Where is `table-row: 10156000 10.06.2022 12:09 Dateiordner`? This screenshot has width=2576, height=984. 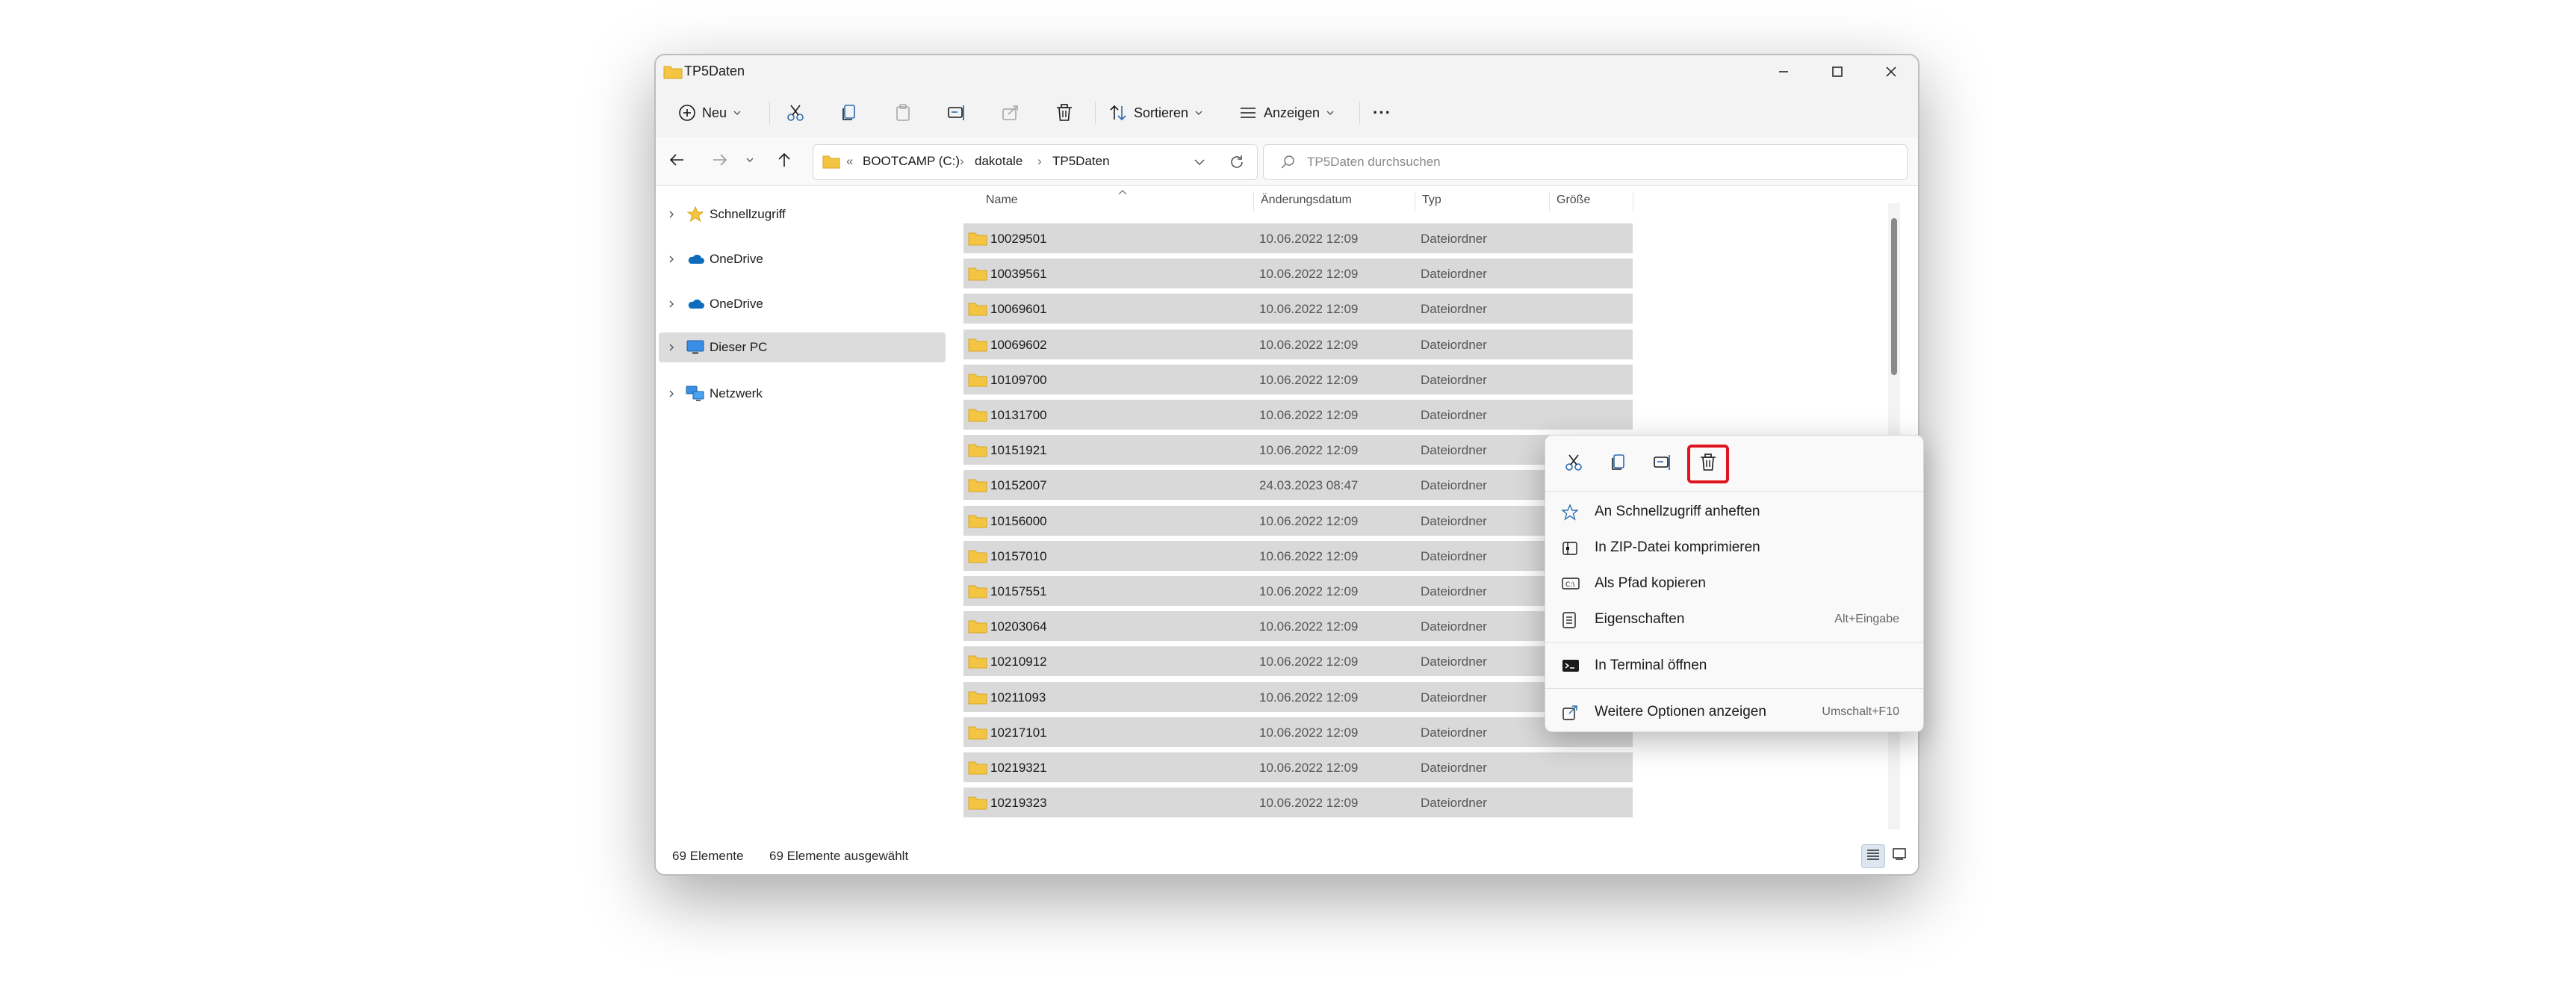
table-row: 10156000 10.06.2022 12:09 Dateiordner is located at coordinates (1298, 520).